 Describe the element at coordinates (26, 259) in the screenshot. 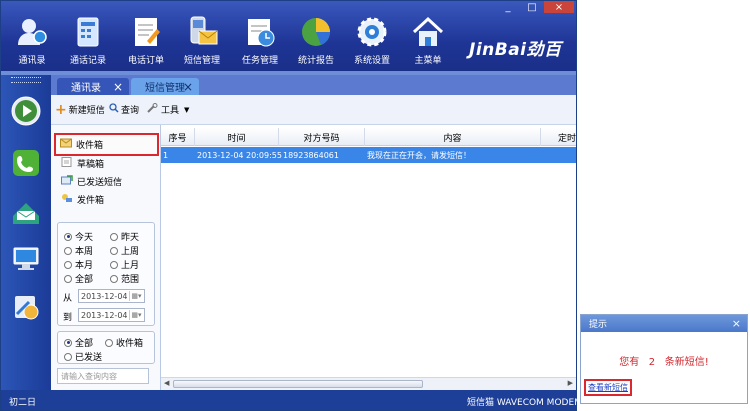

I see `monitor-icon` at that location.